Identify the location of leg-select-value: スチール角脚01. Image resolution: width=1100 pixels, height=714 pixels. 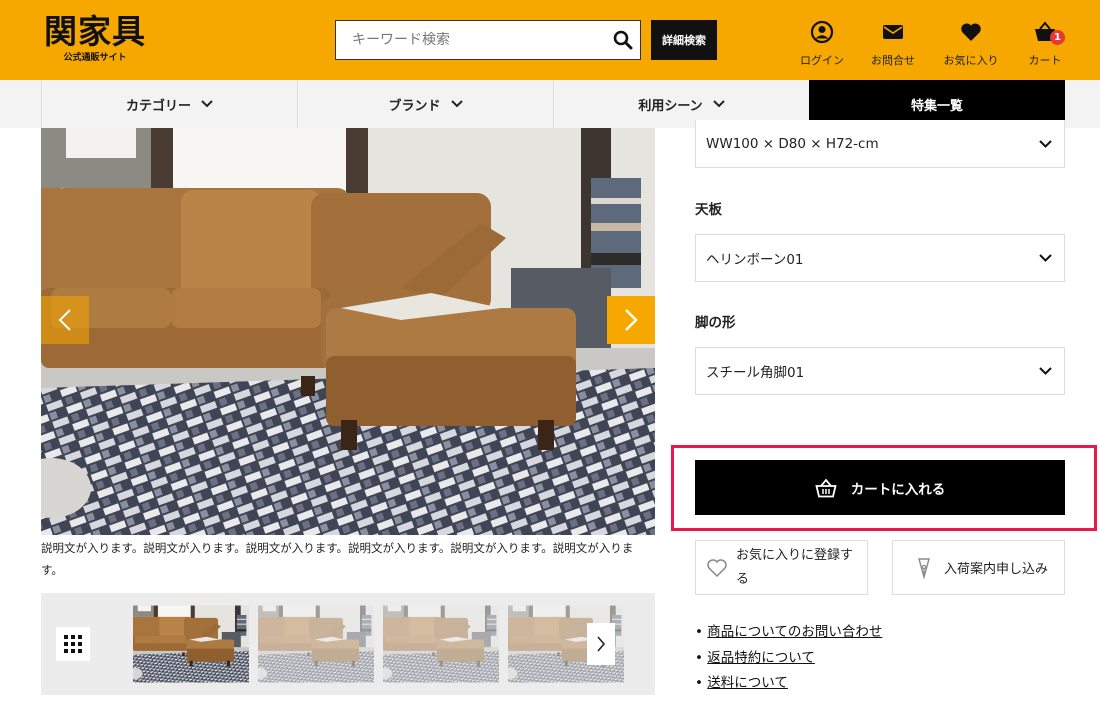
(755, 373).